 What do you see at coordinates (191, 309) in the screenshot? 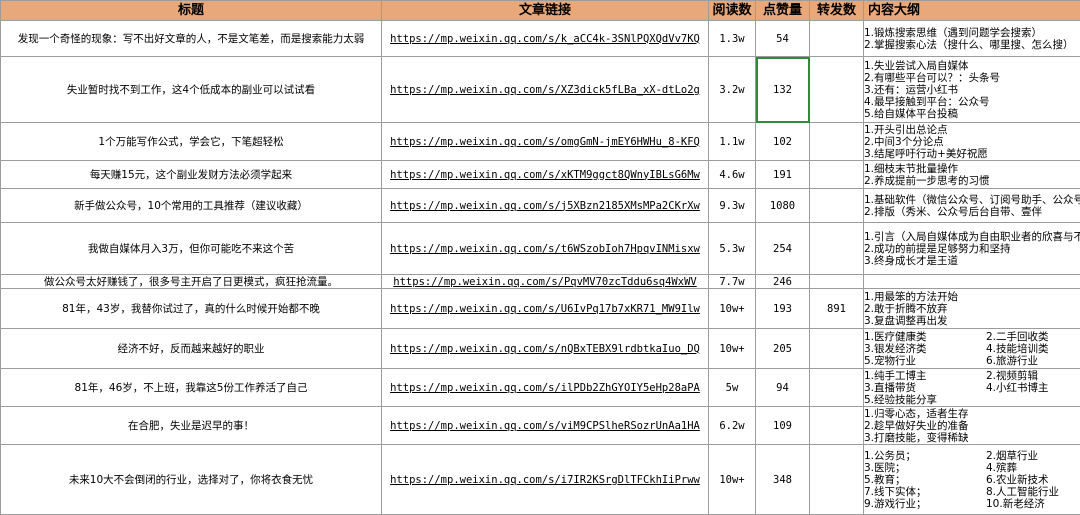
I see `title-cell: 81年，43岁，我替你试过了，真的什么时候开始都不晚` at bounding box center [191, 309].